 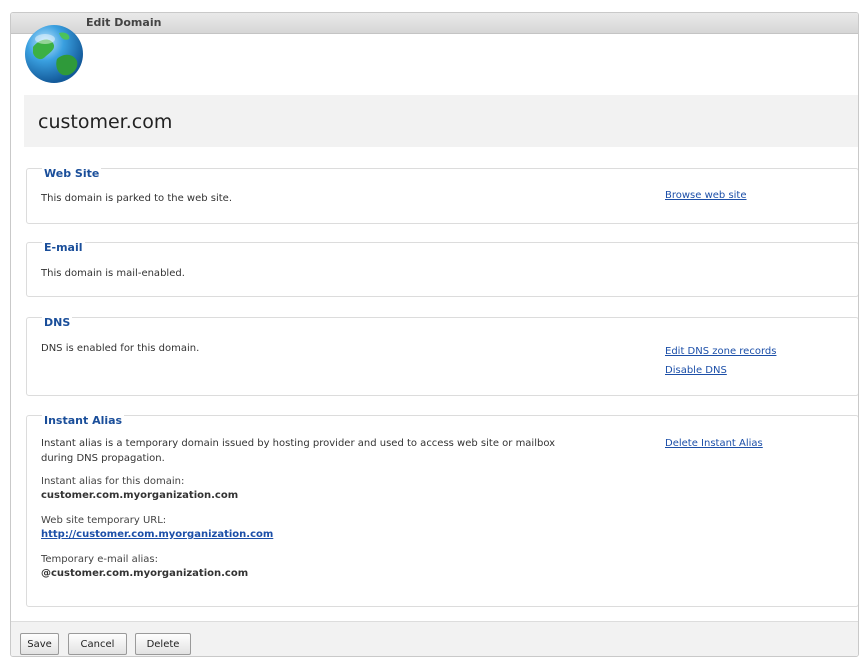 What do you see at coordinates (706, 195) in the screenshot?
I see `browse-web-site-link: Browse web site` at bounding box center [706, 195].